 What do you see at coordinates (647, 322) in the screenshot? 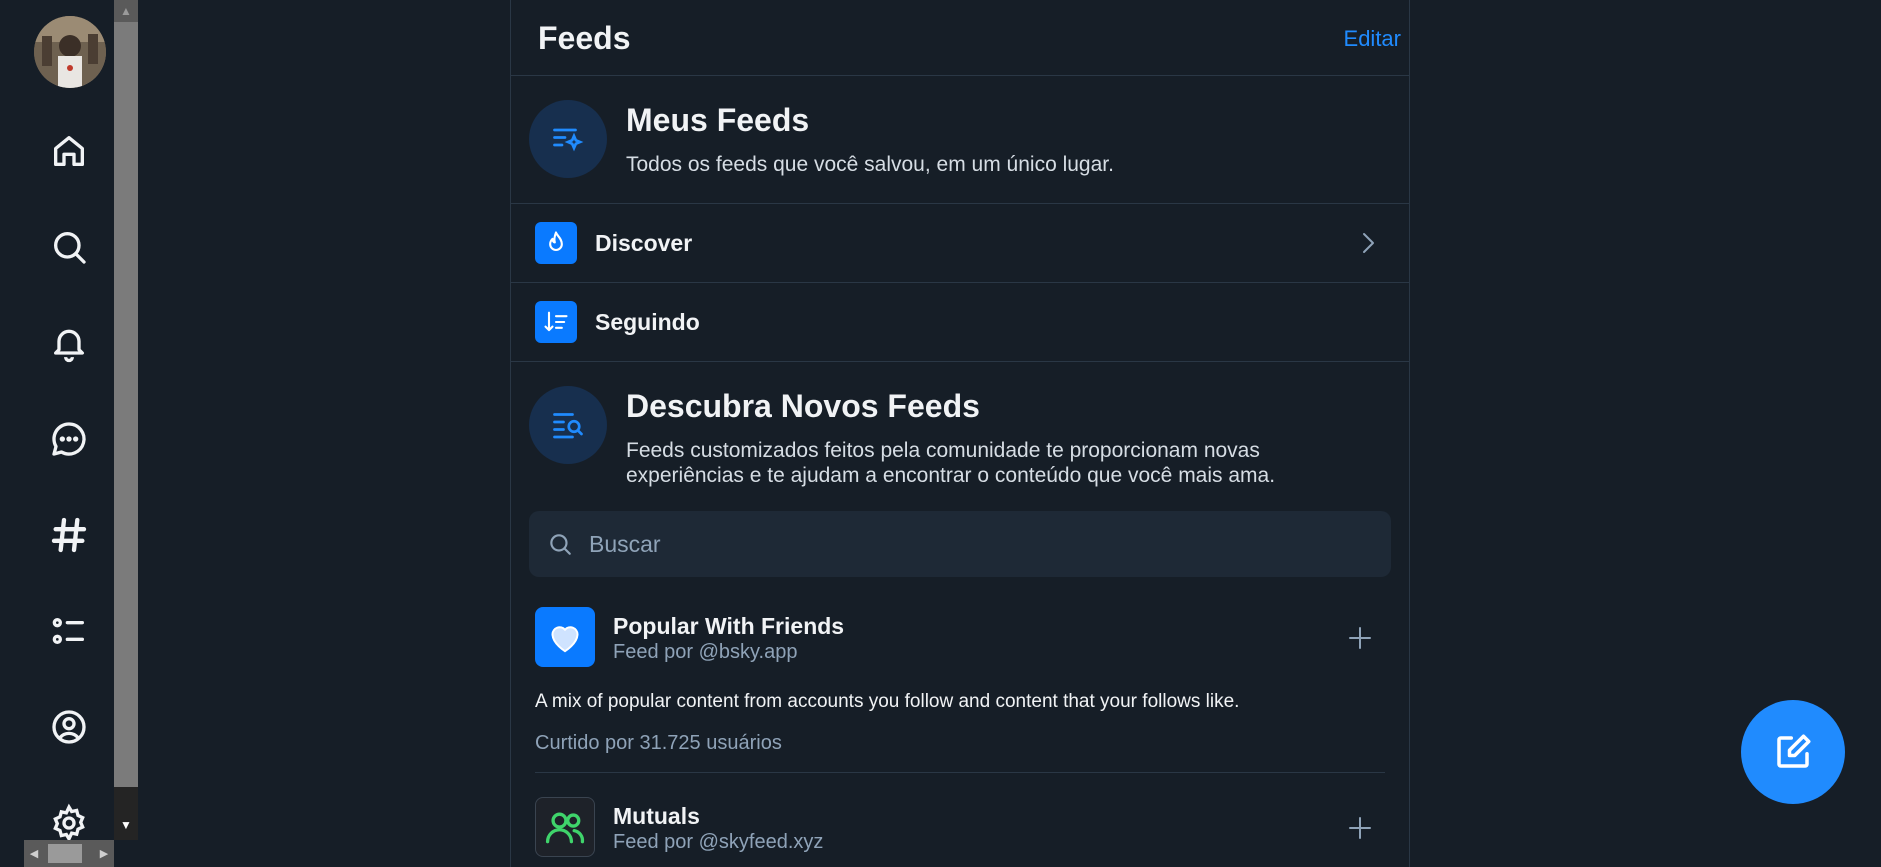
I see `feed-row-label: Seguindo` at bounding box center [647, 322].